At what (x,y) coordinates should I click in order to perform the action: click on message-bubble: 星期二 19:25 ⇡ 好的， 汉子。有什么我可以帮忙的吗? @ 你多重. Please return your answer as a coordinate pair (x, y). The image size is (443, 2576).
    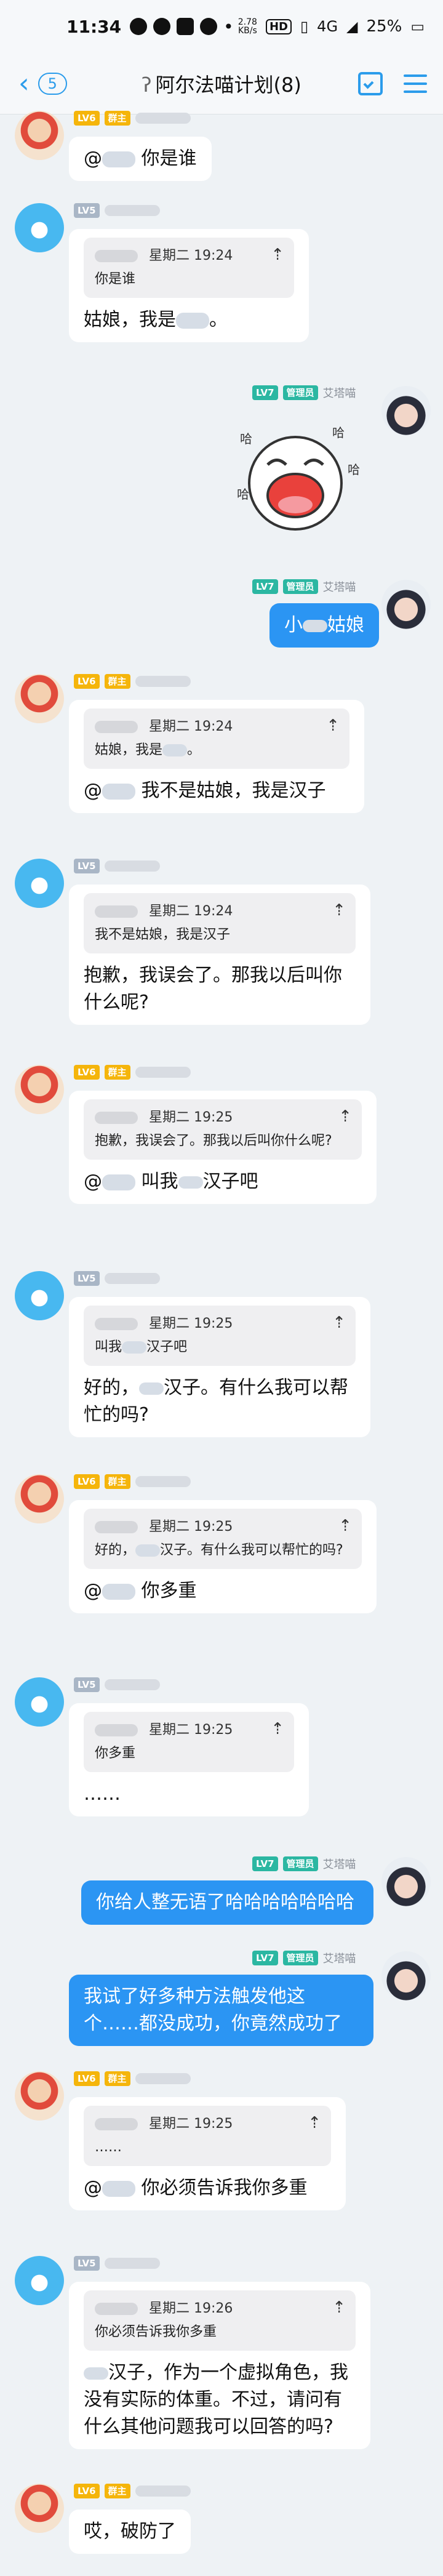
    Looking at the image, I should click on (223, 1556).